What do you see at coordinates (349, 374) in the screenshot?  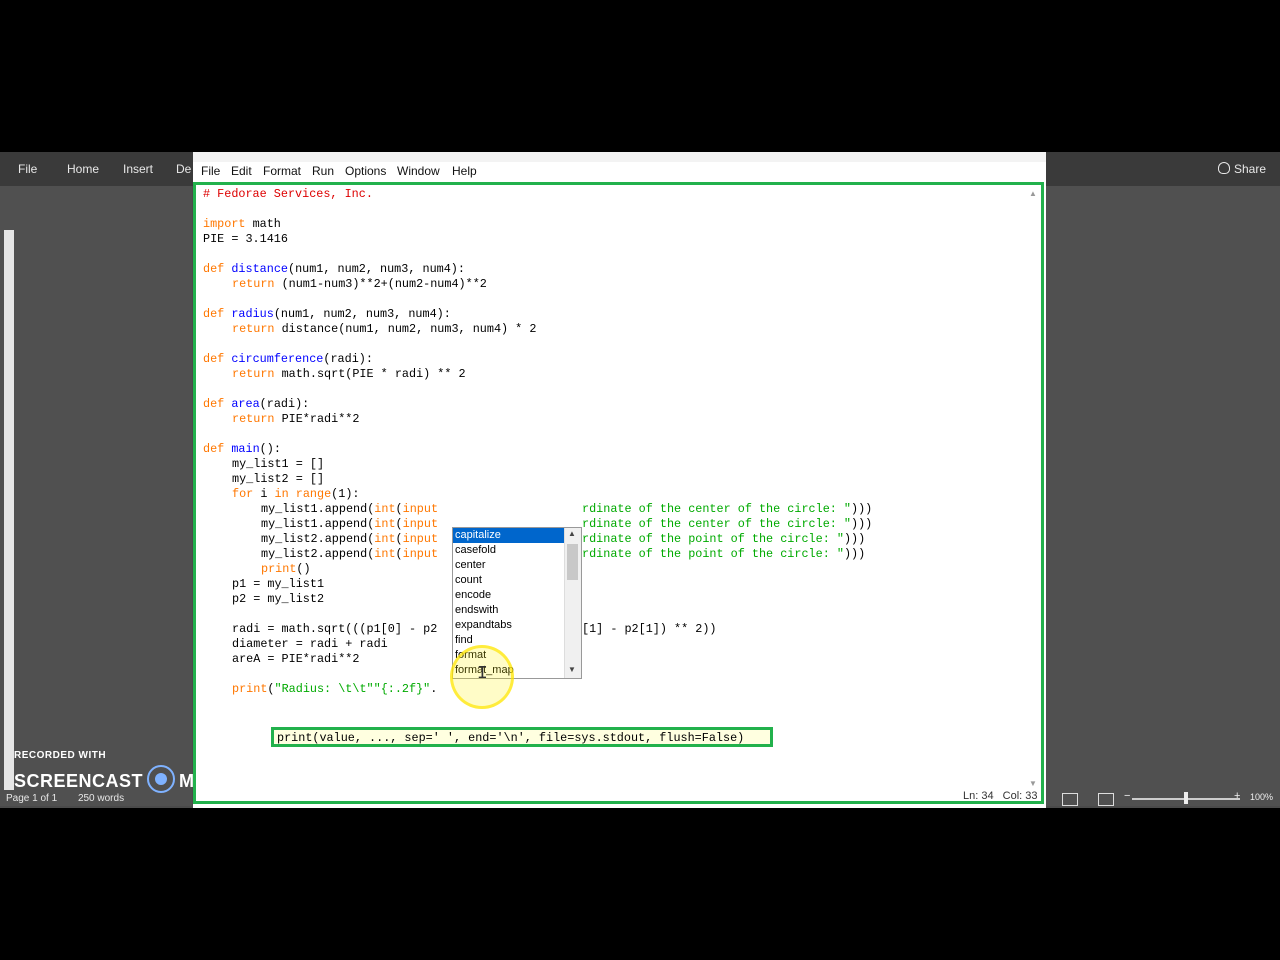 I see `code-line: return math.sqrt(PIE * radi) ** 2` at bounding box center [349, 374].